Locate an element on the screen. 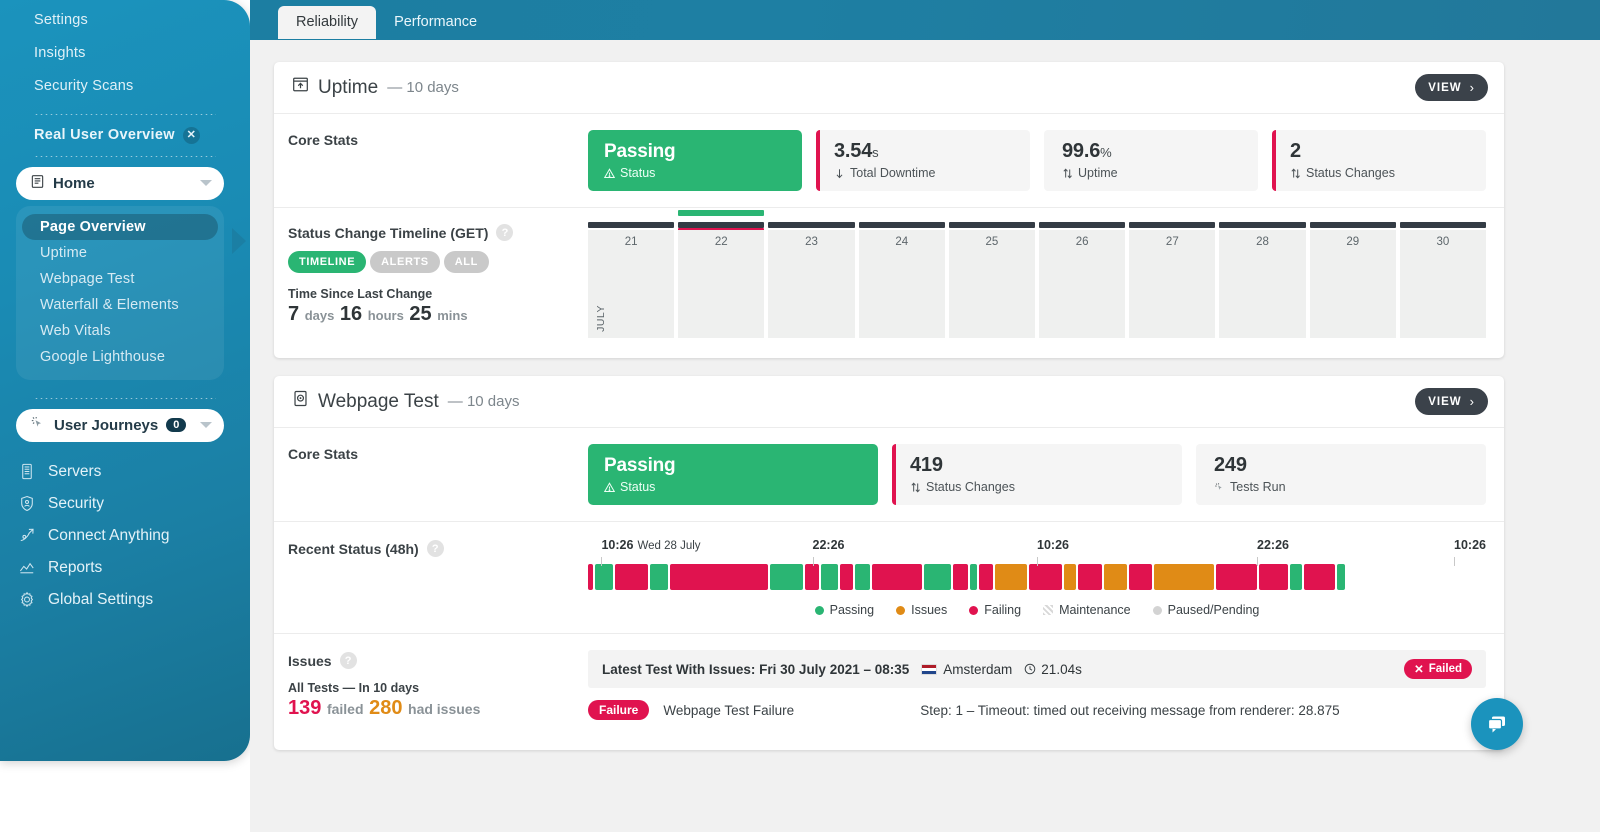 Image resolution: width=1600 pixels, height=832 pixels. user-journeys-dropdown: User Journeys 0 is located at coordinates (120, 425).